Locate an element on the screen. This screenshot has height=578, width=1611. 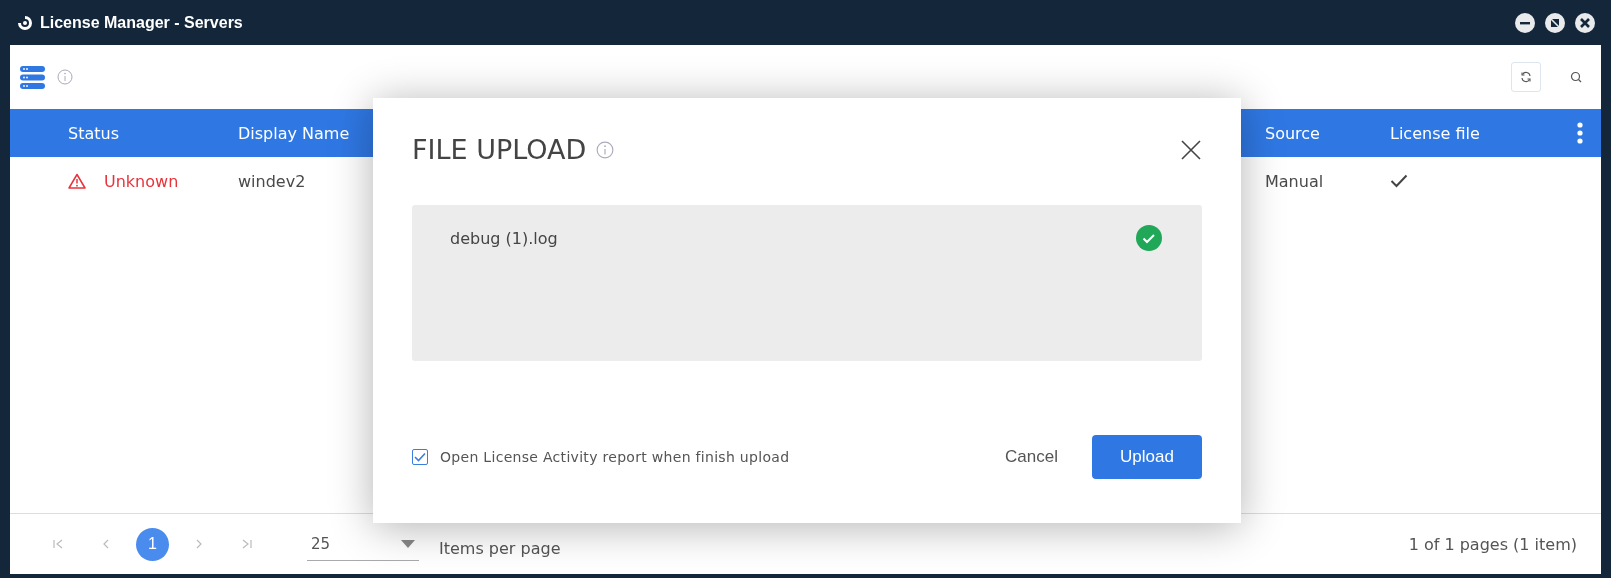
column-header: Source is located at coordinates (1327, 133).